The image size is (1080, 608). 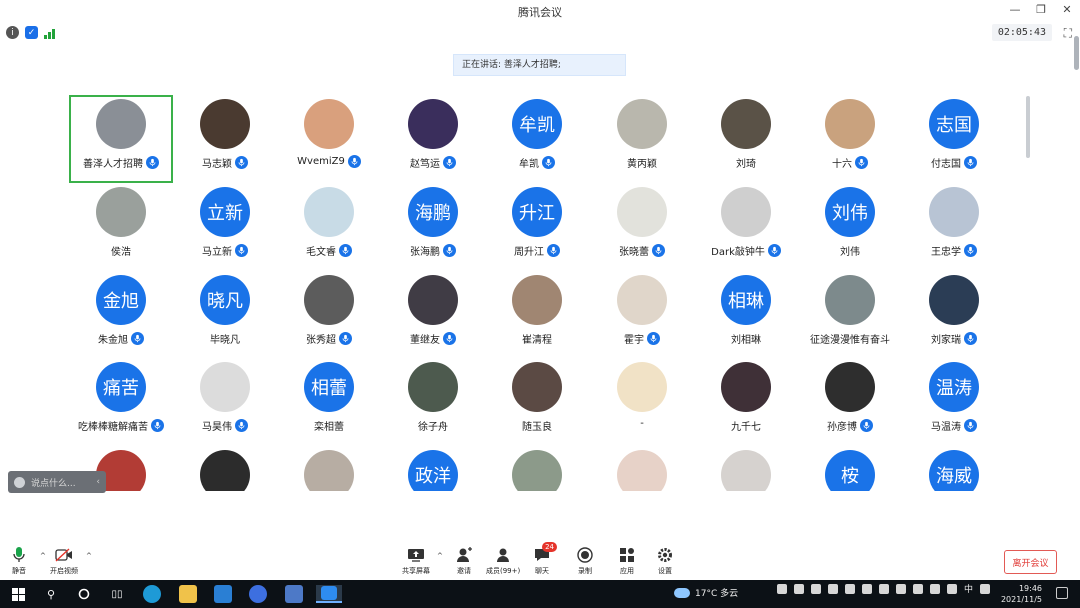 I want to click on weather-widget: 17°C 多云, so click(x=706, y=592).